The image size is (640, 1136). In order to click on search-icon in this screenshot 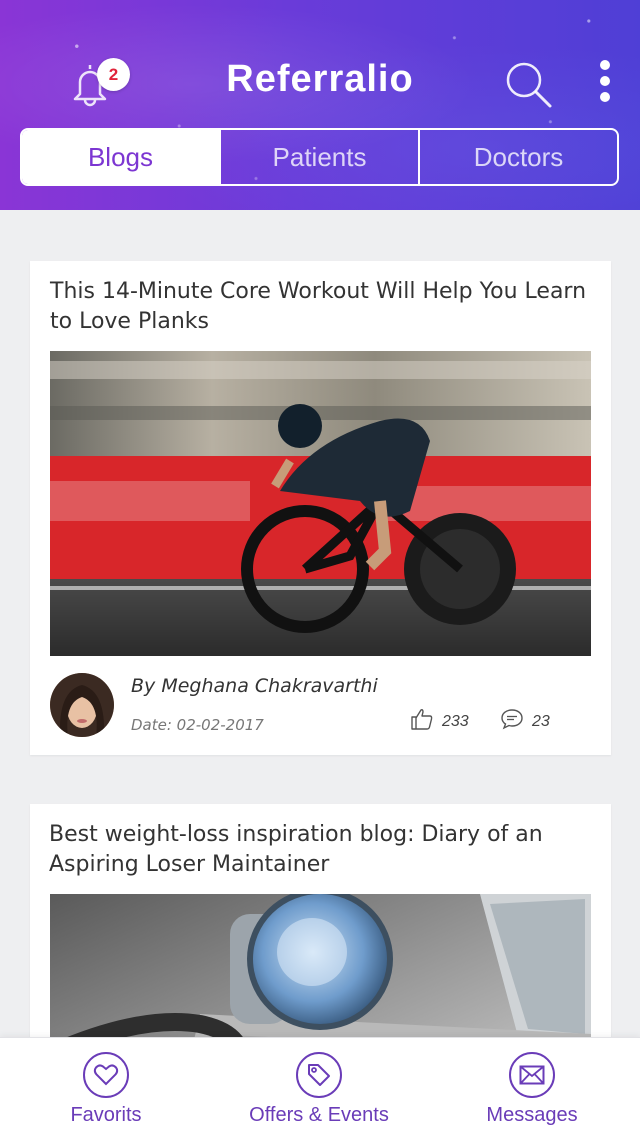, I will do `click(528, 84)`.